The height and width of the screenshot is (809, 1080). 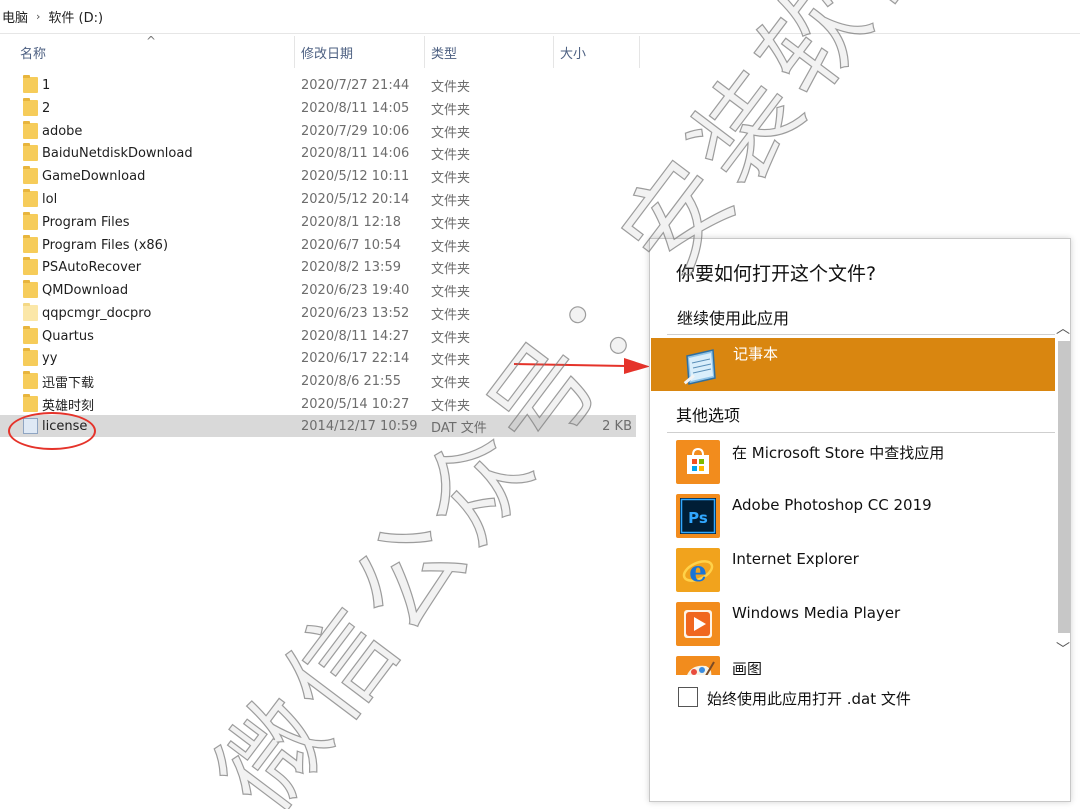 I want to click on svg-text: e, so click(x=698, y=571).